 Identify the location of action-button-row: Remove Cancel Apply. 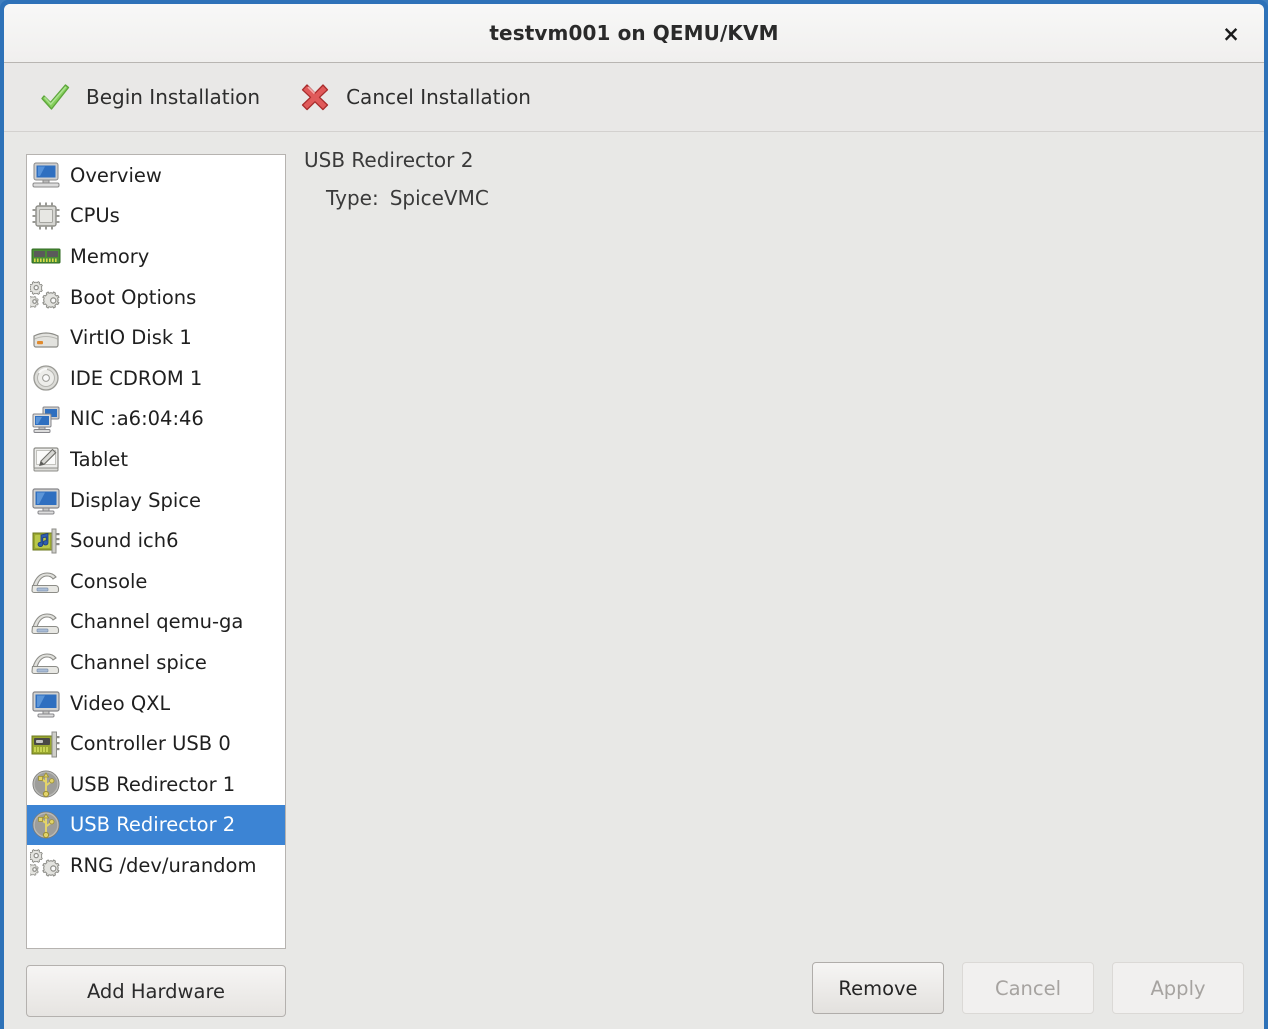
(1028, 988).